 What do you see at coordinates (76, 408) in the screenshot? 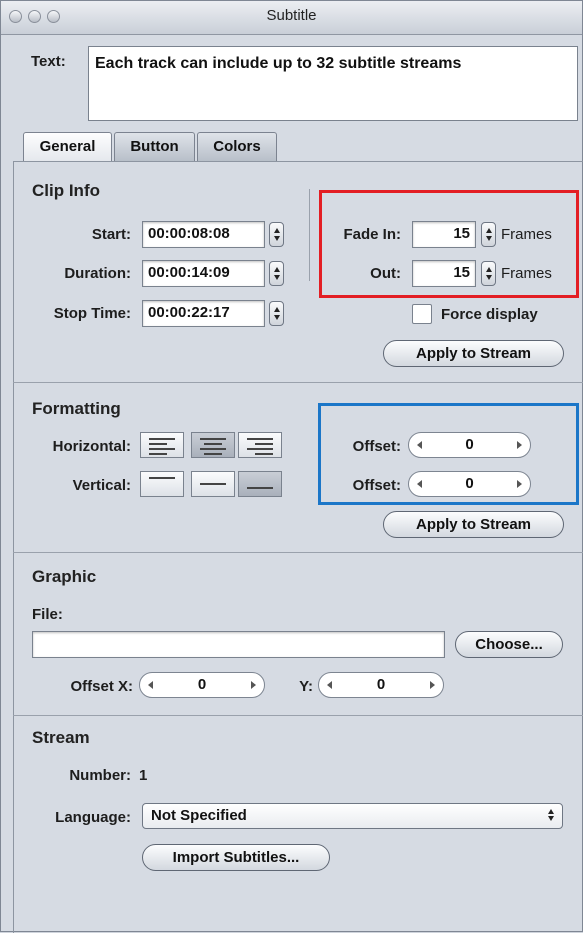
I see `formatting-title: Formatting` at bounding box center [76, 408].